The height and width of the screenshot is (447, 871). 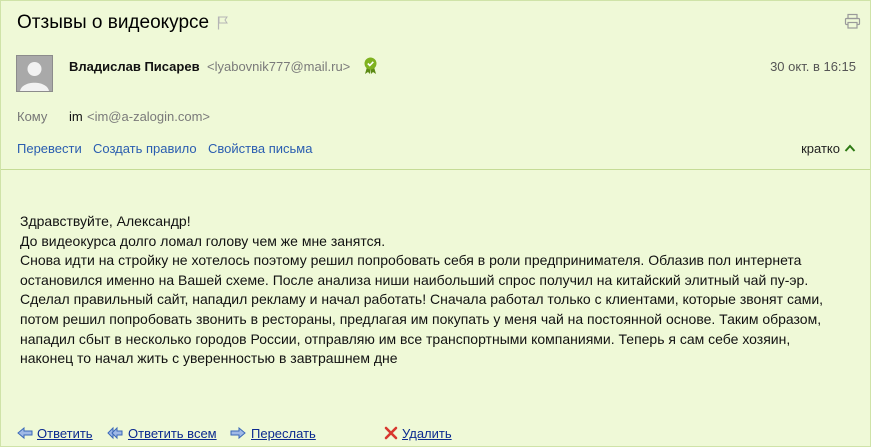 What do you see at coordinates (49, 148) in the screenshot?
I see `translate-link: Перевести` at bounding box center [49, 148].